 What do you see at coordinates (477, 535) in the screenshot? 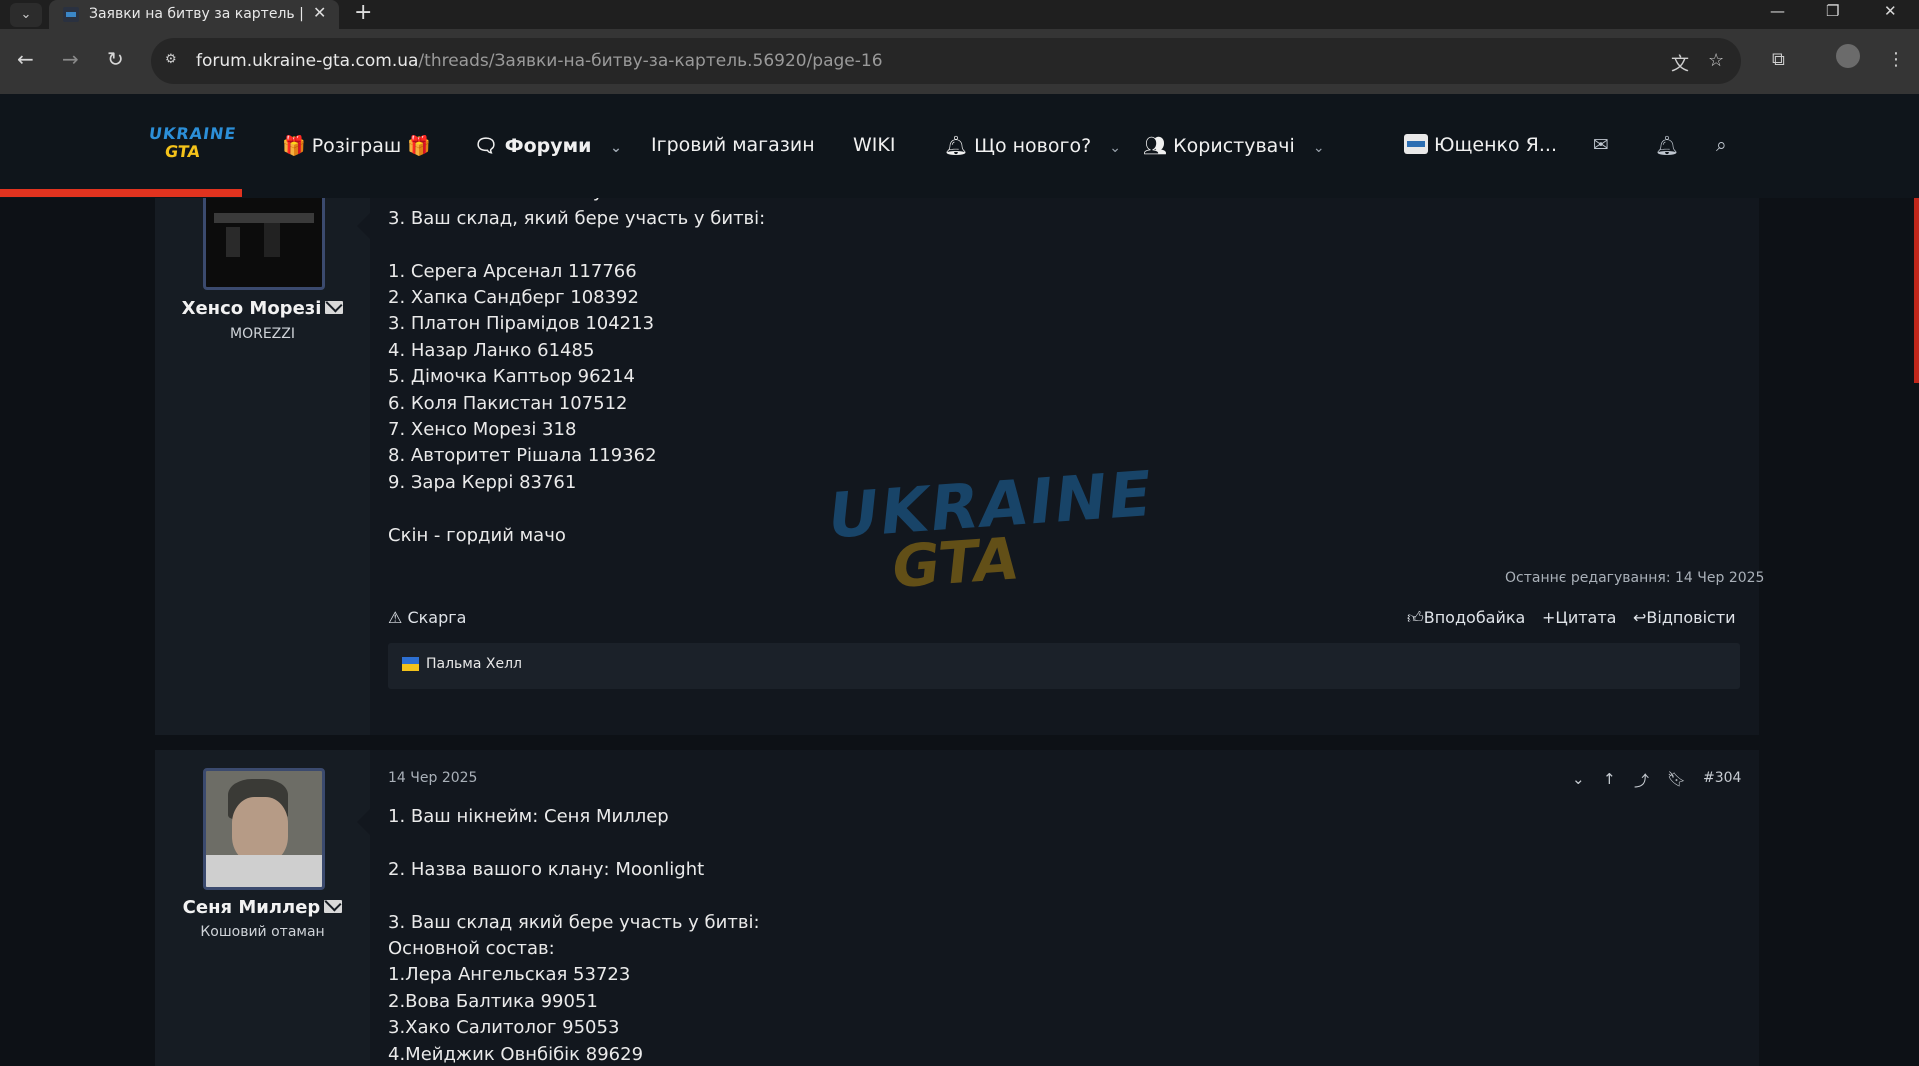
I see `post-line: Скін - гордий мачо` at bounding box center [477, 535].